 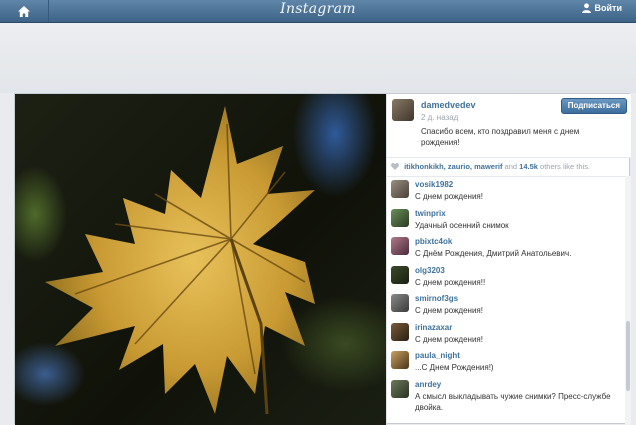 What do you see at coordinates (430, 270) in the screenshot?
I see `comment-username: olg3203` at bounding box center [430, 270].